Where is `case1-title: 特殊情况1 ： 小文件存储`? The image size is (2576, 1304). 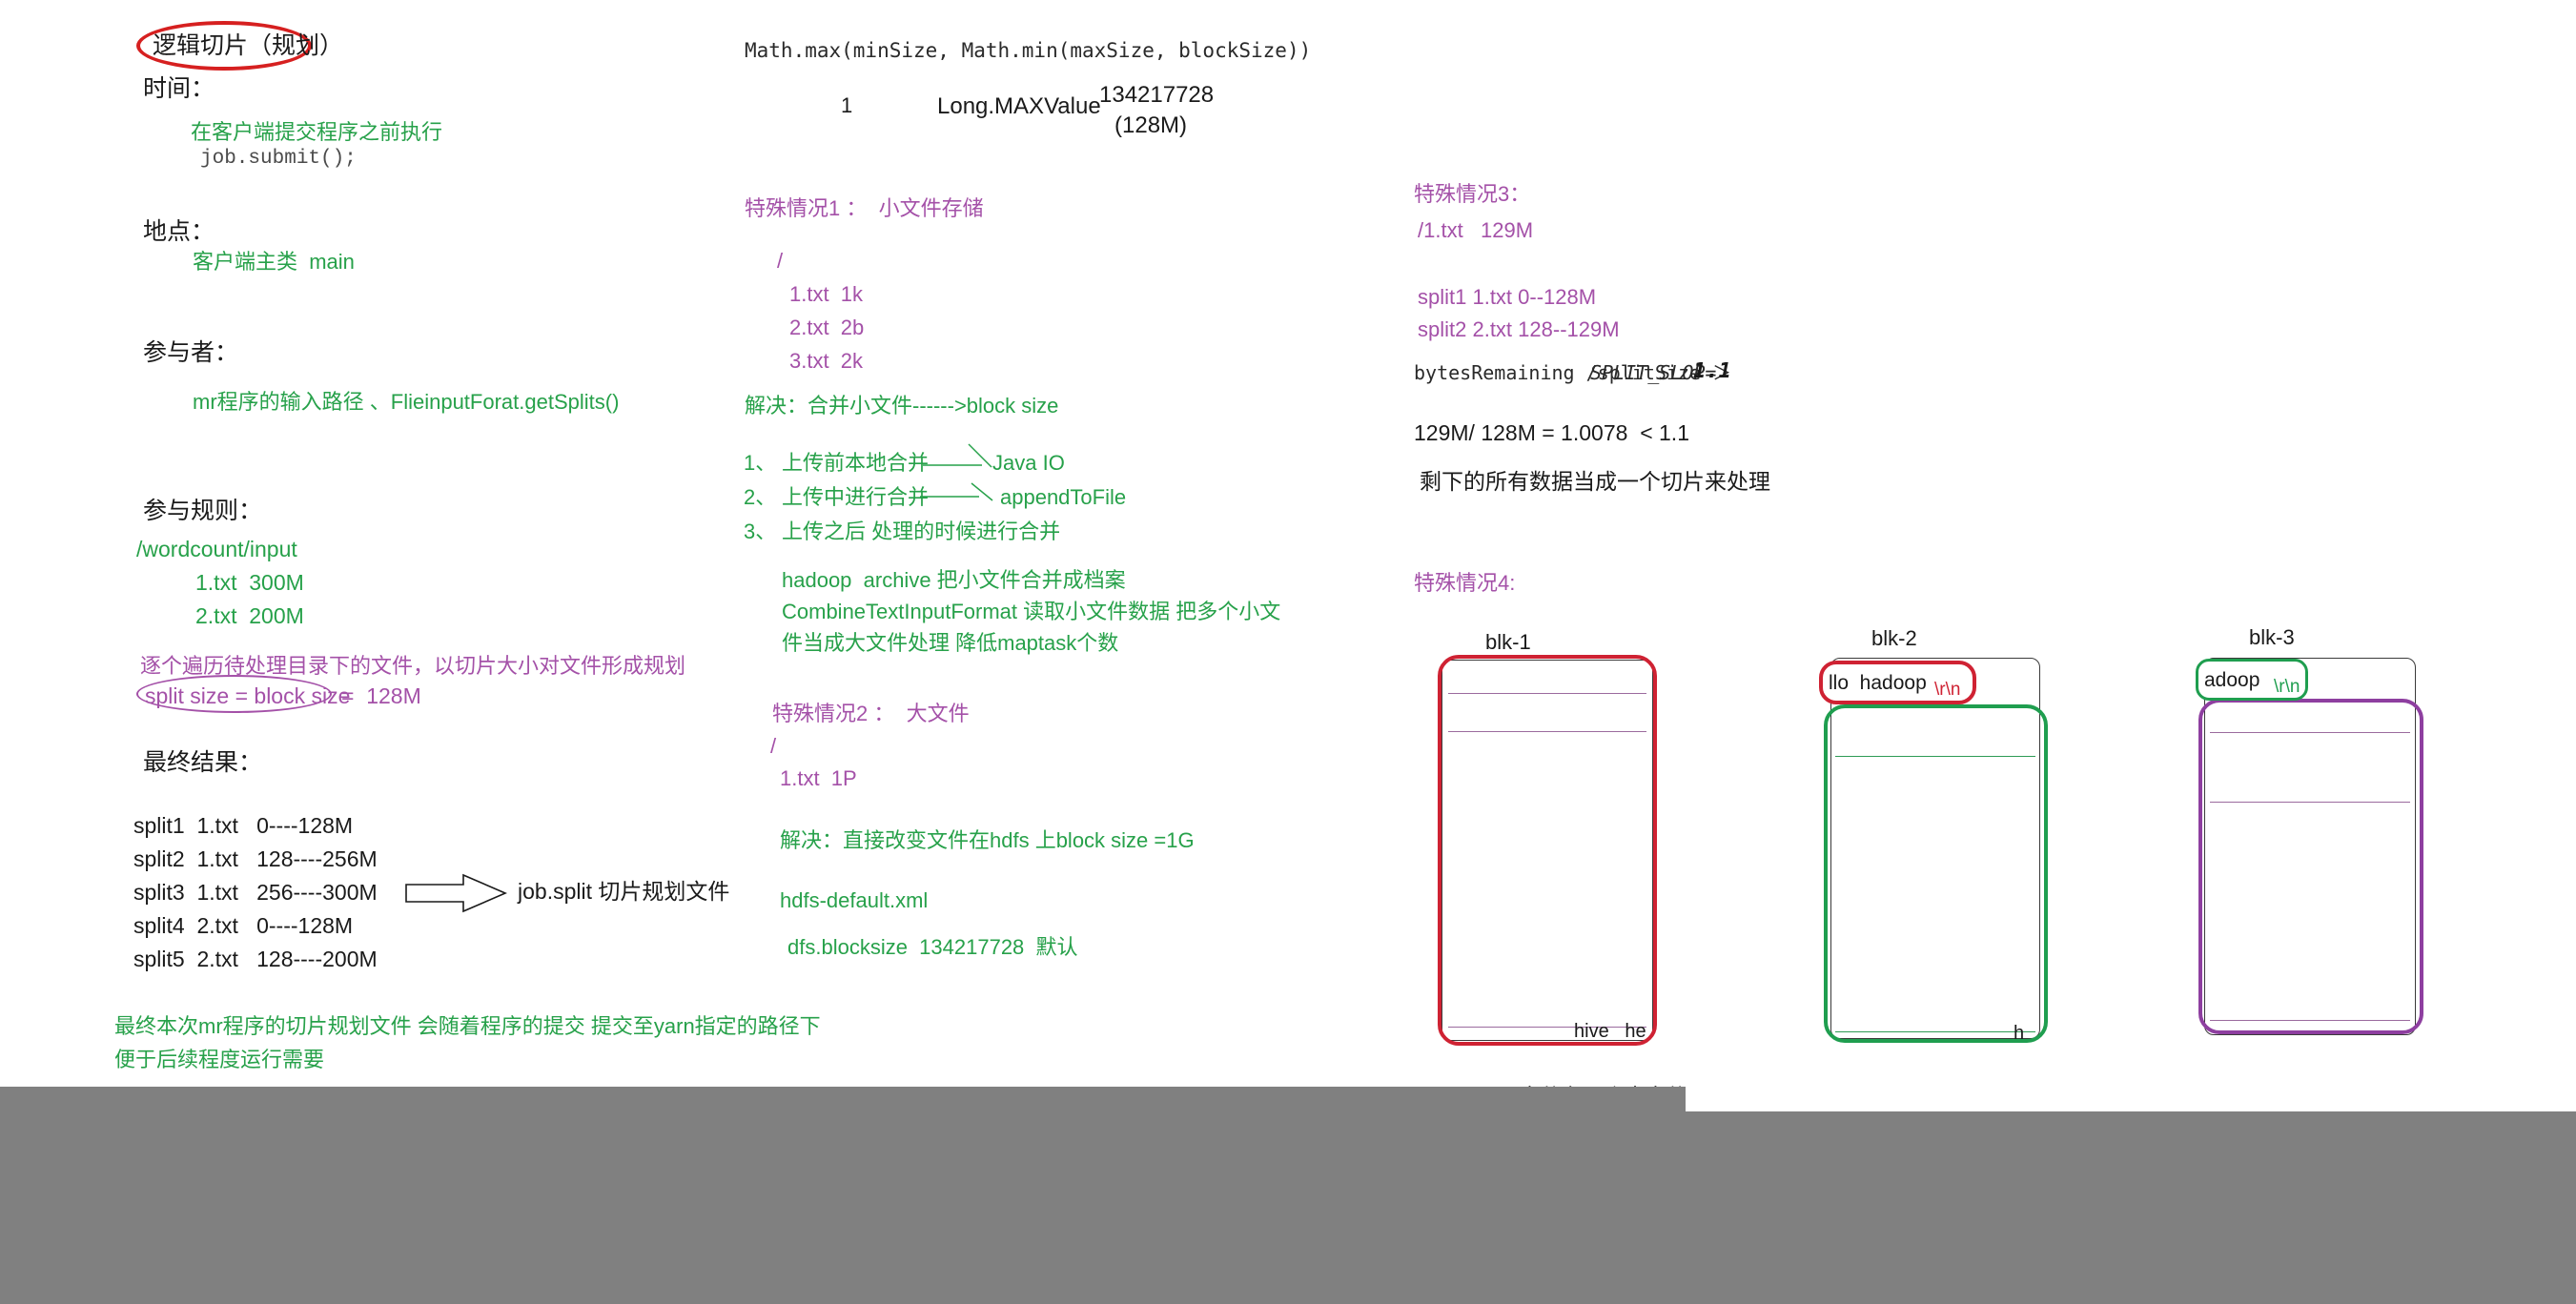 case1-title: 特殊情况1 ： 小文件存储 is located at coordinates (864, 208).